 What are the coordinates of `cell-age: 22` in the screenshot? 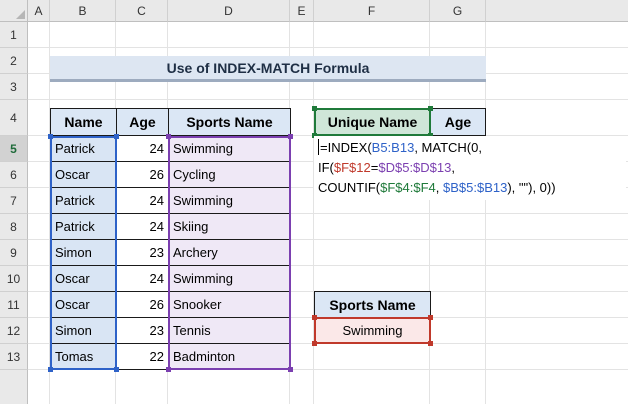 It's located at (142, 356).